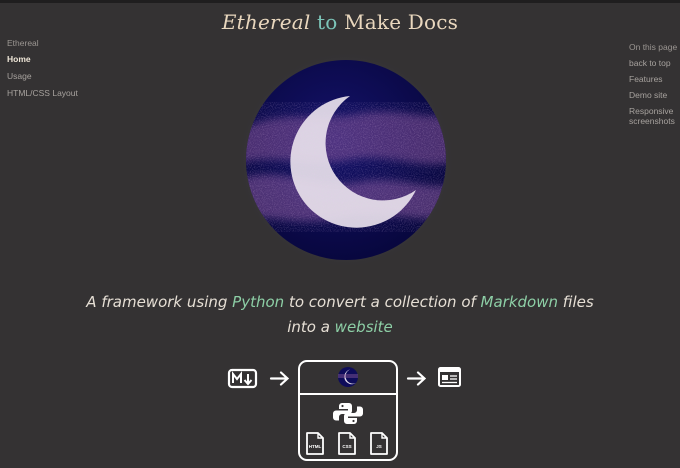 Image resolution: width=680 pixels, height=468 pixels. What do you see at coordinates (346, 160) in the screenshot?
I see `hero-moon-logo` at bounding box center [346, 160].